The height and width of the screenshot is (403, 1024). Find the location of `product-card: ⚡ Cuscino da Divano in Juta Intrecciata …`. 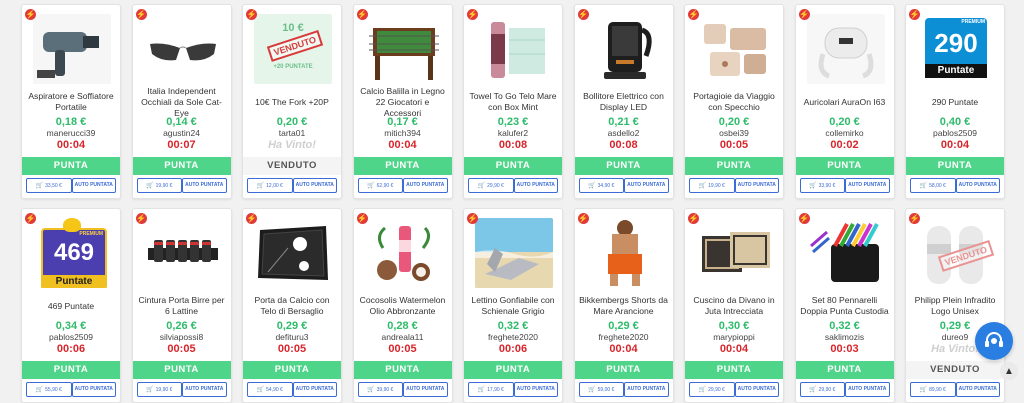

product-card: ⚡ Cuscino da Divano in Juta Intrecciata … is located at coordinates (734, 305).